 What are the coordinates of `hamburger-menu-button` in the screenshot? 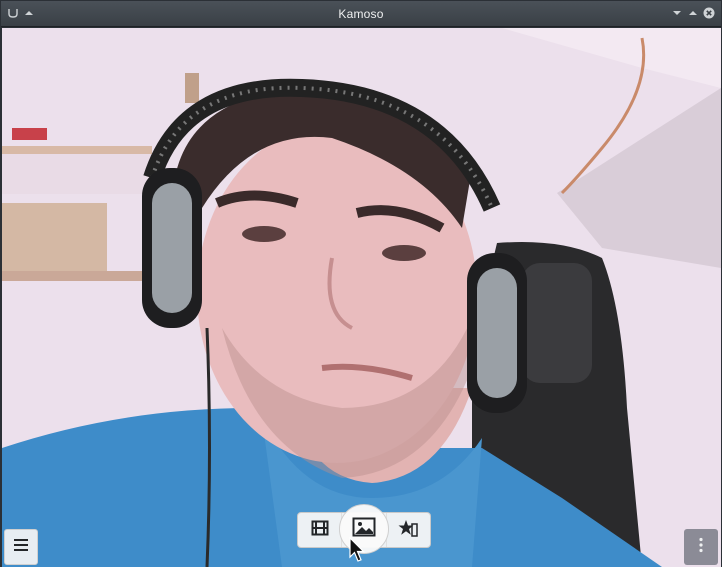 It's located at (21, 547).